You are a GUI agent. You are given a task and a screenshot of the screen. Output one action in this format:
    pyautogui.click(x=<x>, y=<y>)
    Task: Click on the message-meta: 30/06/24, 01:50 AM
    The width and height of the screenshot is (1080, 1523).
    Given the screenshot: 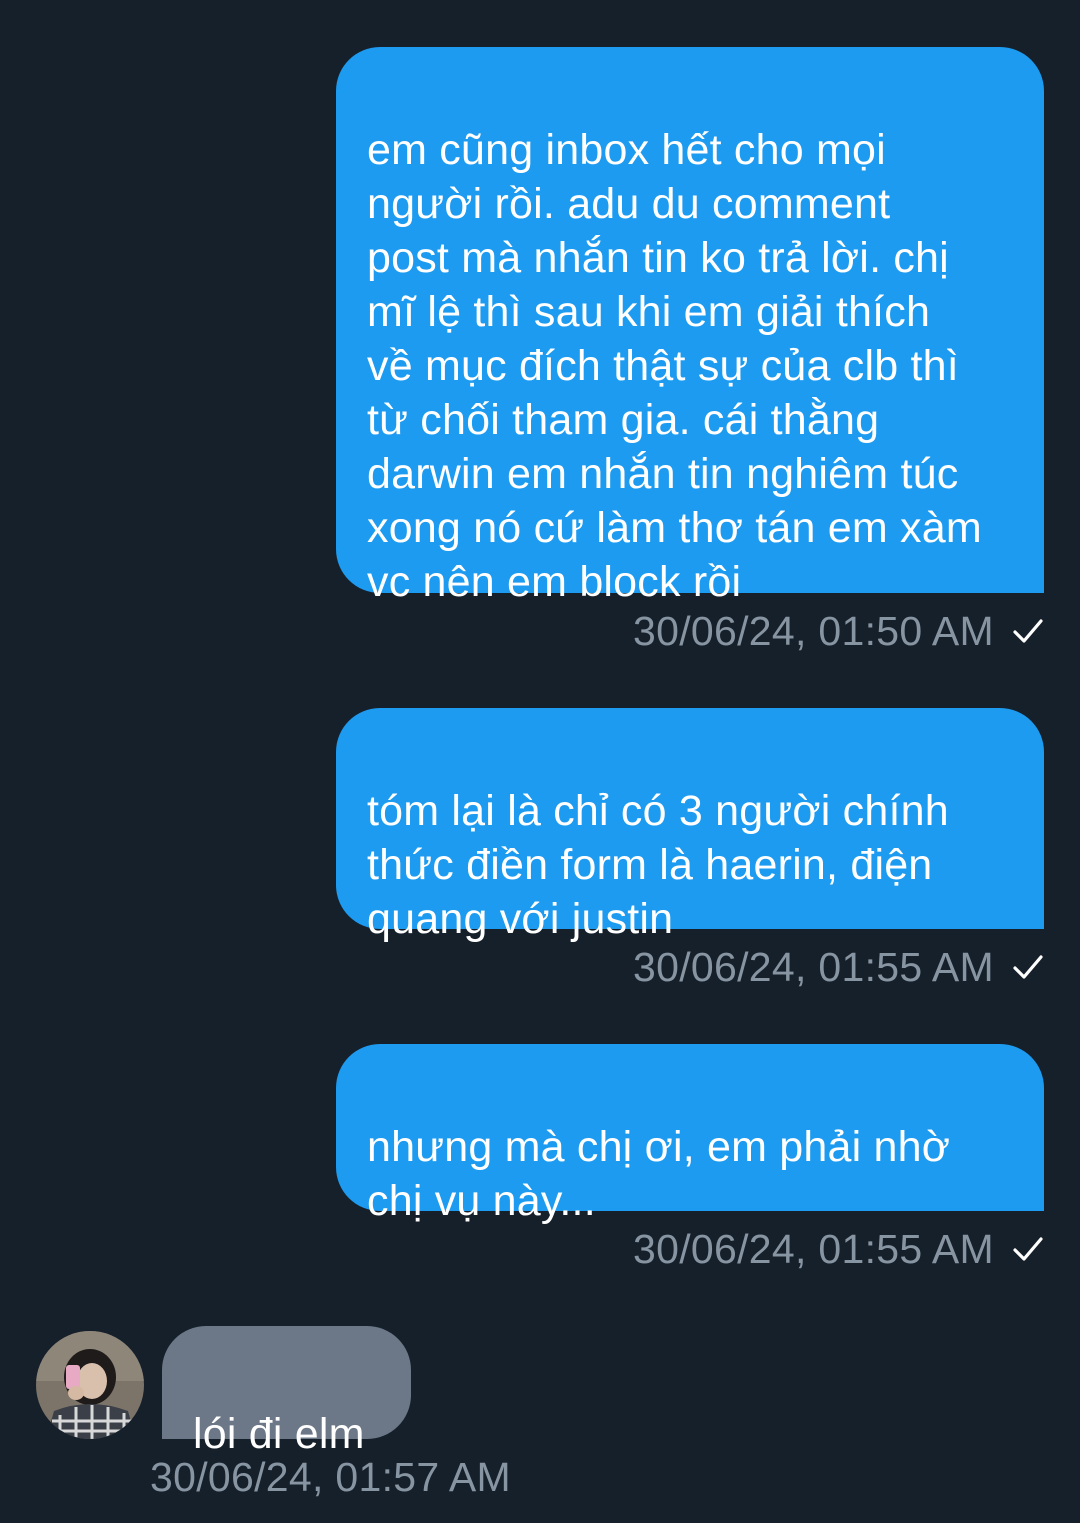 What is the action you would take?
    pyautogui.click(x=838, y=631)
    